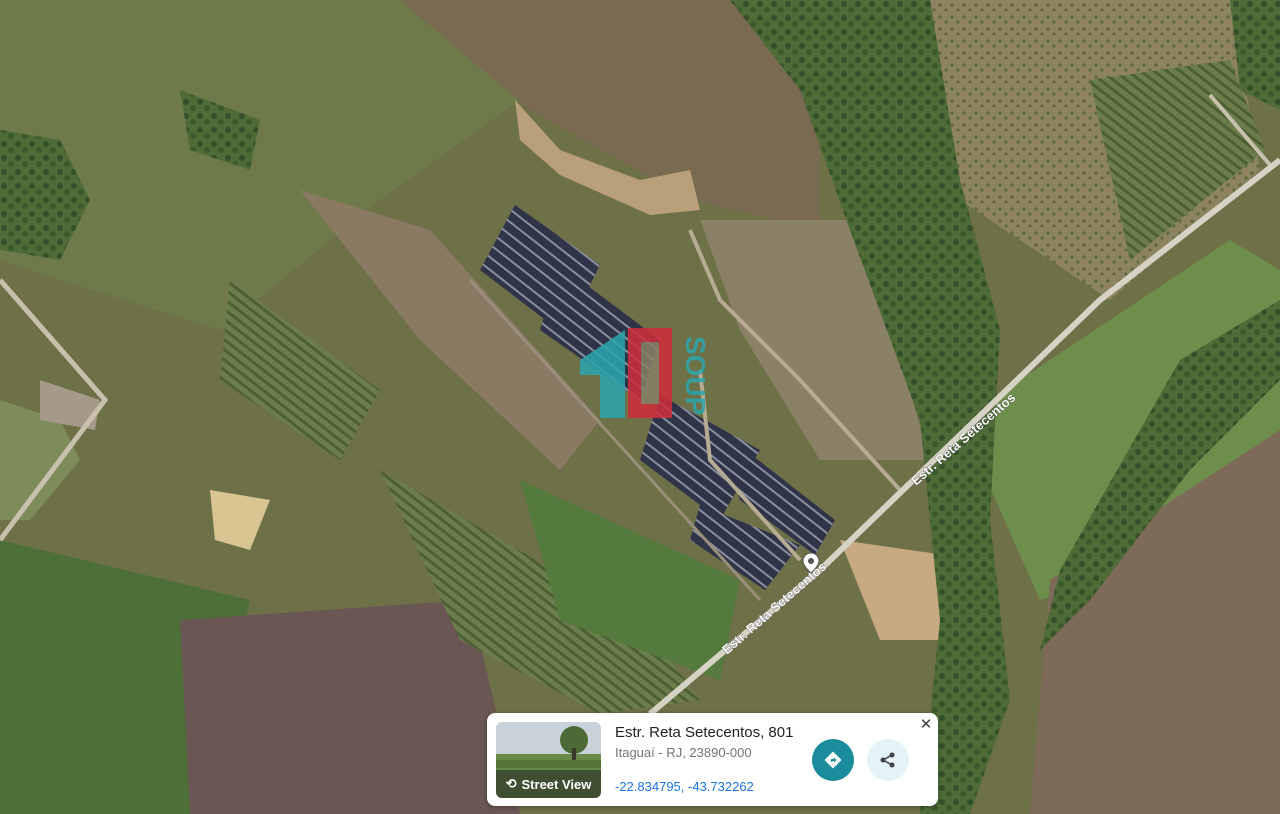  Describe the element at coordinates (683, 752) in the screenshot. I see `address-subtitle: Itaguaí - RJ, 23890-000` at that location.